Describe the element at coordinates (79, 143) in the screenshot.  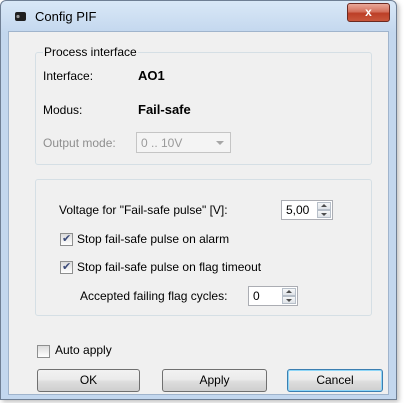
I see `output-mode-label: Output mode:` at that location.